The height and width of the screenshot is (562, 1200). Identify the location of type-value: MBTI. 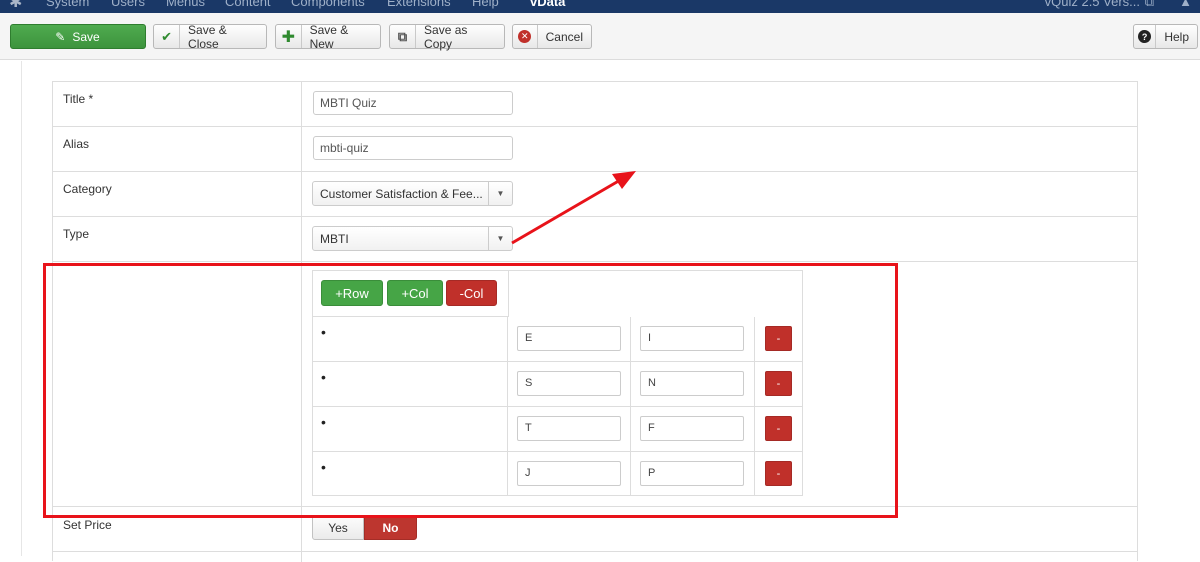
(334, 238).